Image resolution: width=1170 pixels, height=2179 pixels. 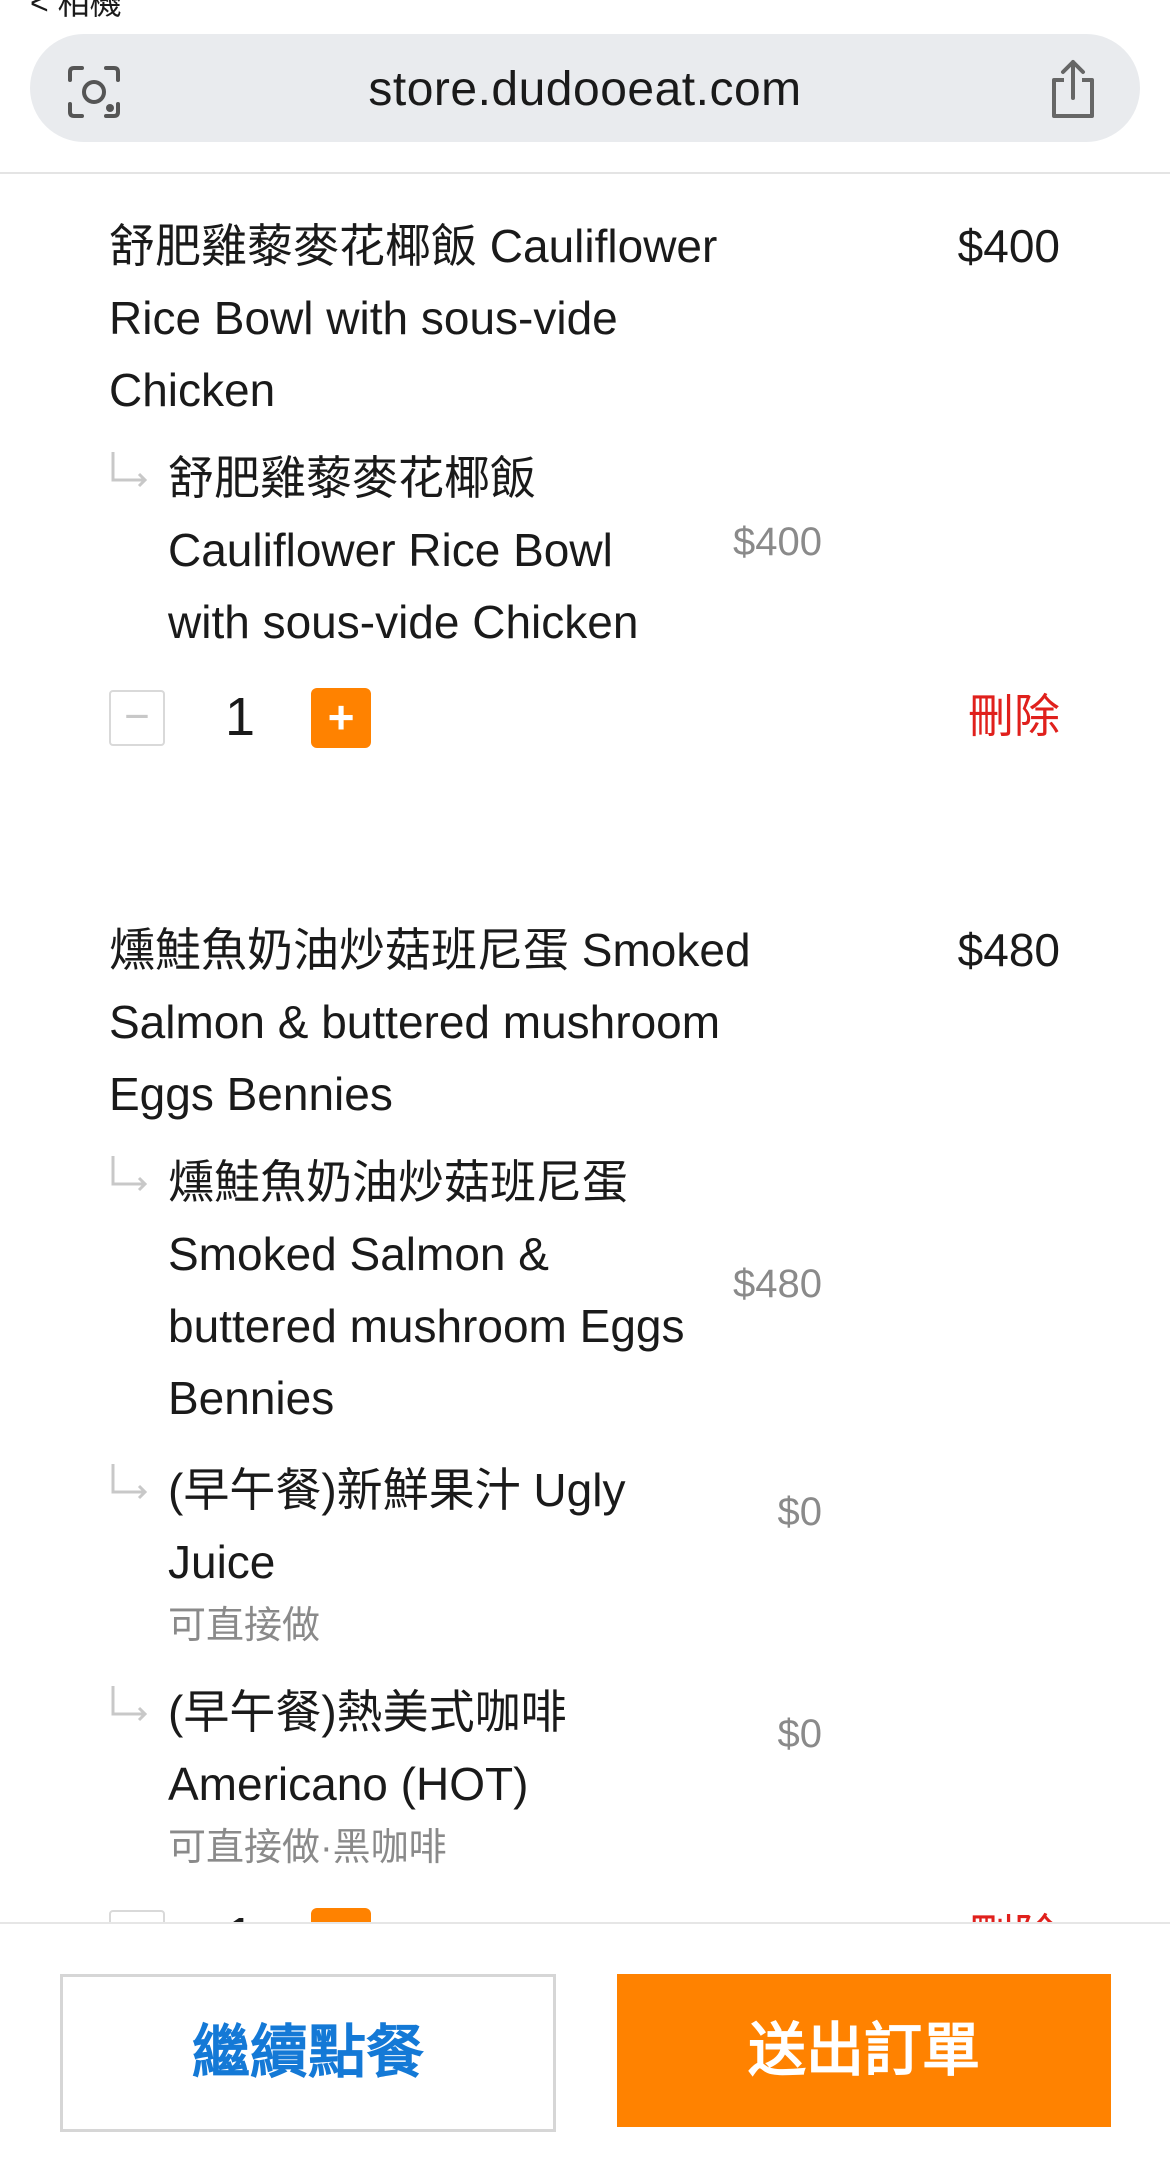 I want to click on sub-item-note: 可直接做·黑咖啡, so click(x=307, y=1848).